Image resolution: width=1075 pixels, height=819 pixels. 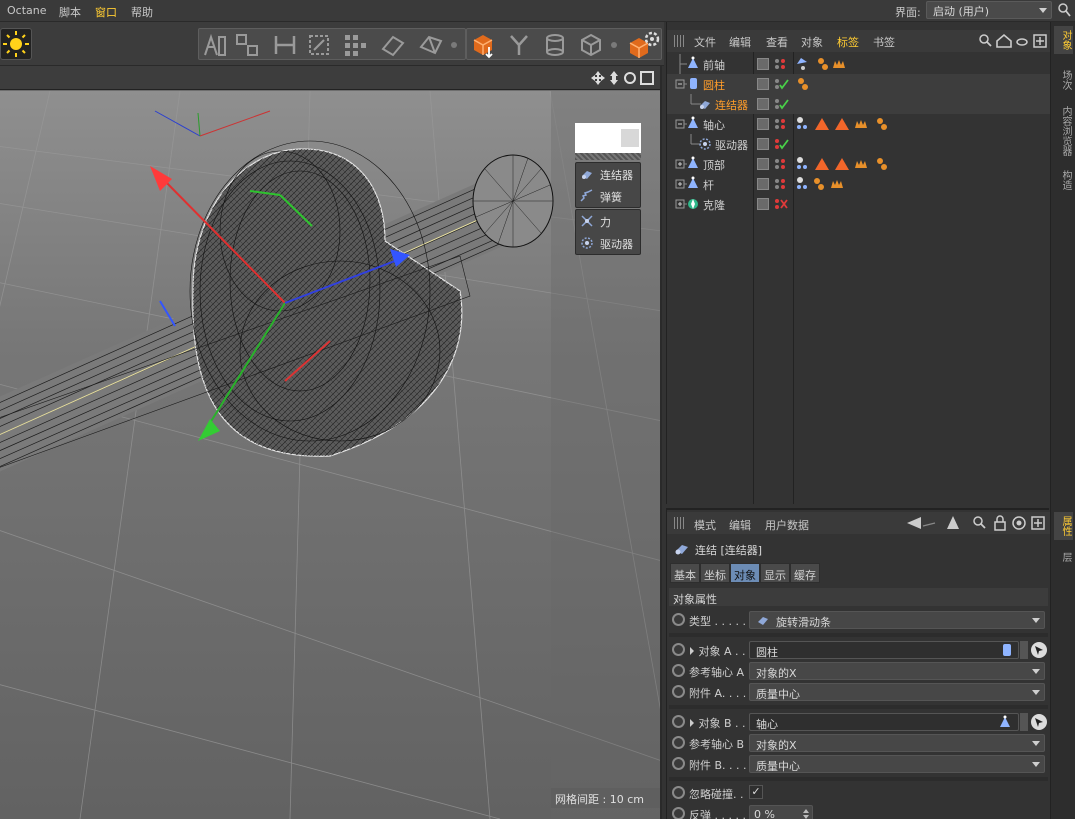 I want to click on object-row-cloner: 克隆, so click(x=858, y=204).